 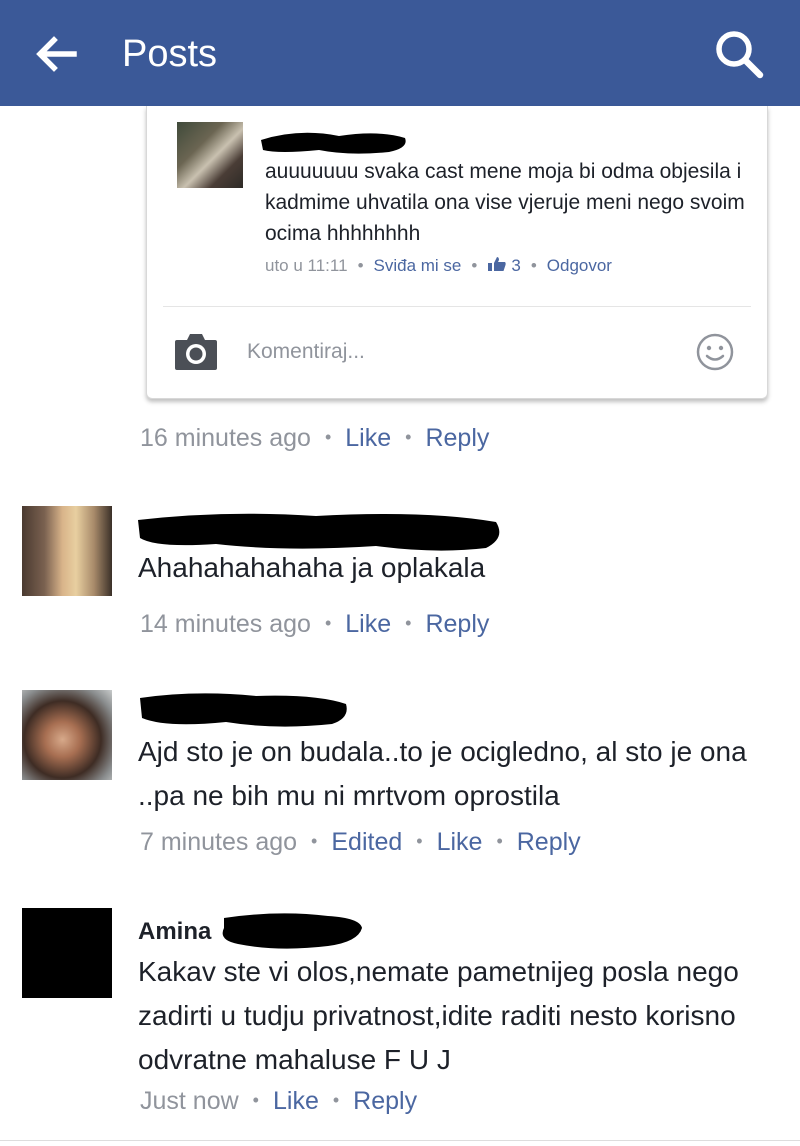 I want to click on comment-meta: 16 minutes ago • Like • Reply, so click(x=315, y=438).